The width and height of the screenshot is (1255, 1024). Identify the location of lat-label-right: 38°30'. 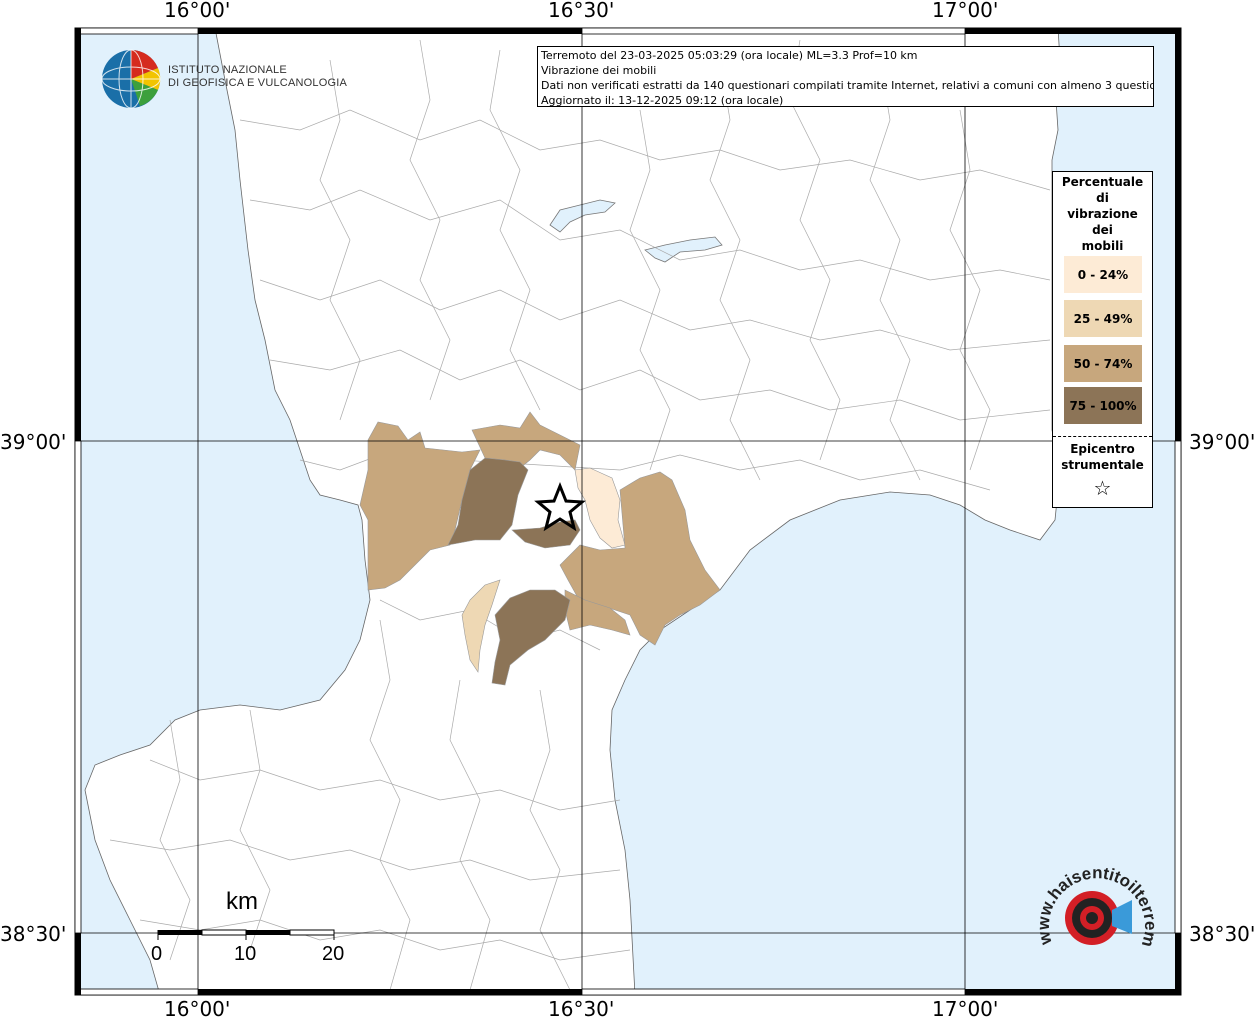
(1222, 934).